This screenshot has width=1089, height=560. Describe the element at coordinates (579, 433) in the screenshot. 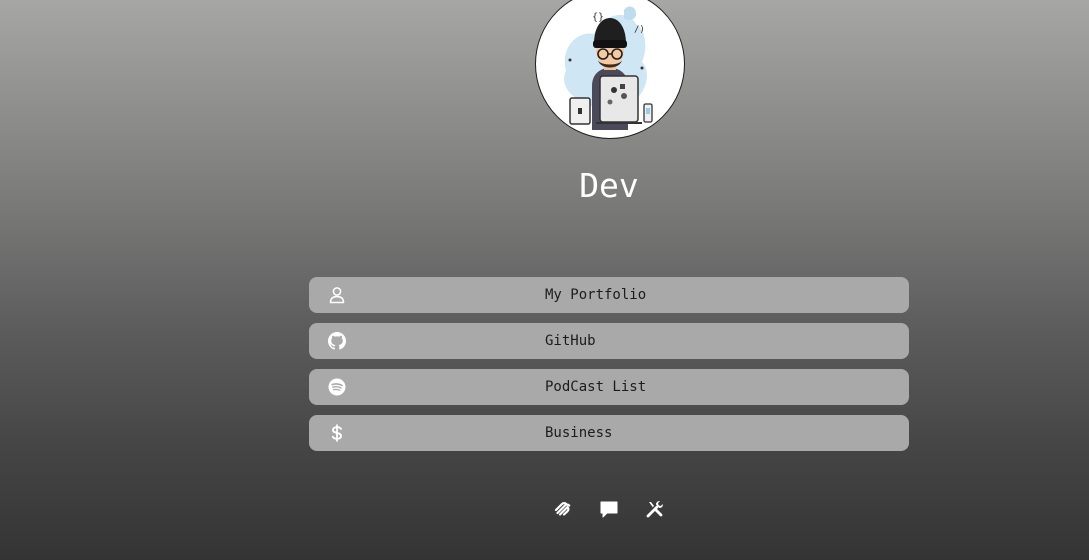

I see `link-label: Business` at that location.